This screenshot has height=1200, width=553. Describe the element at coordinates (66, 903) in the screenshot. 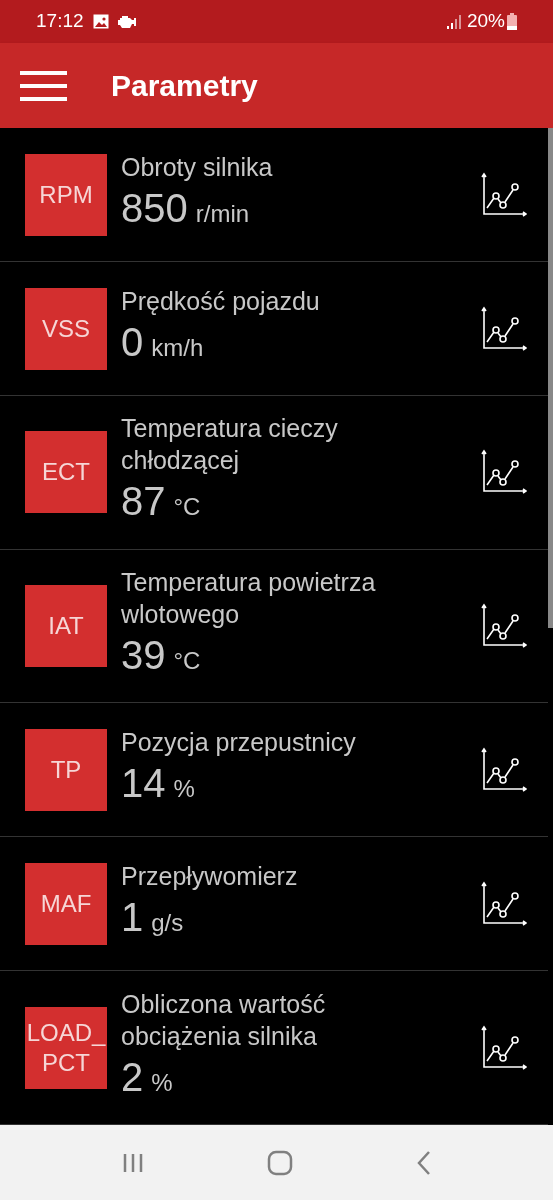

I see `parameter-badge: MAF` at that location.